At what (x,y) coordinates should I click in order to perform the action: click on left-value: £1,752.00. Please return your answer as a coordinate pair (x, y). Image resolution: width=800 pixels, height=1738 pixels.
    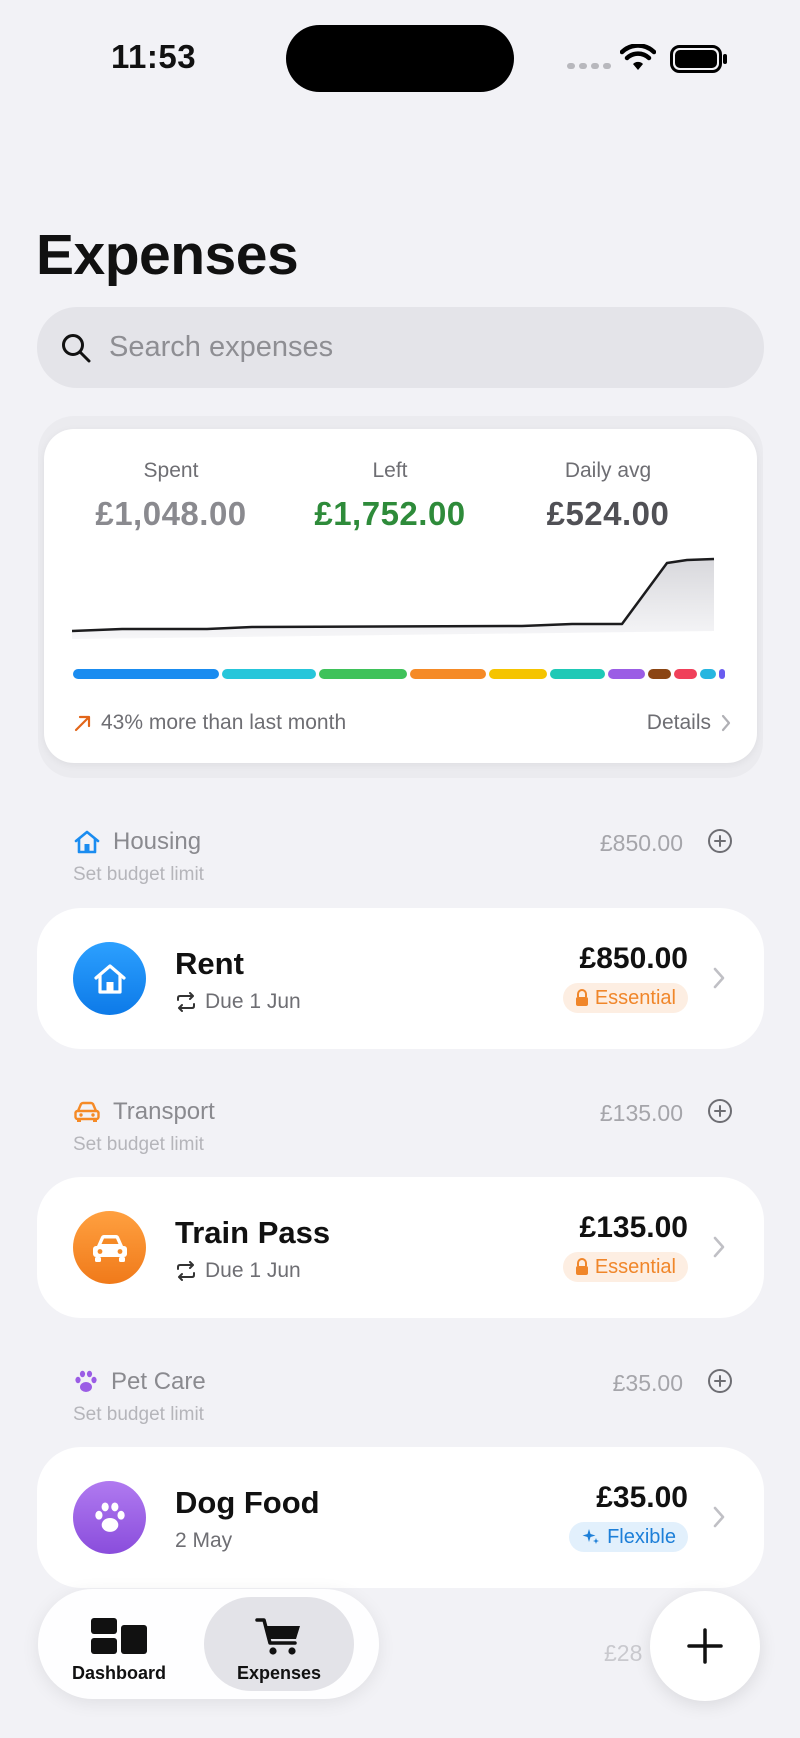
    Looking at the image, I should click on (390, 513).